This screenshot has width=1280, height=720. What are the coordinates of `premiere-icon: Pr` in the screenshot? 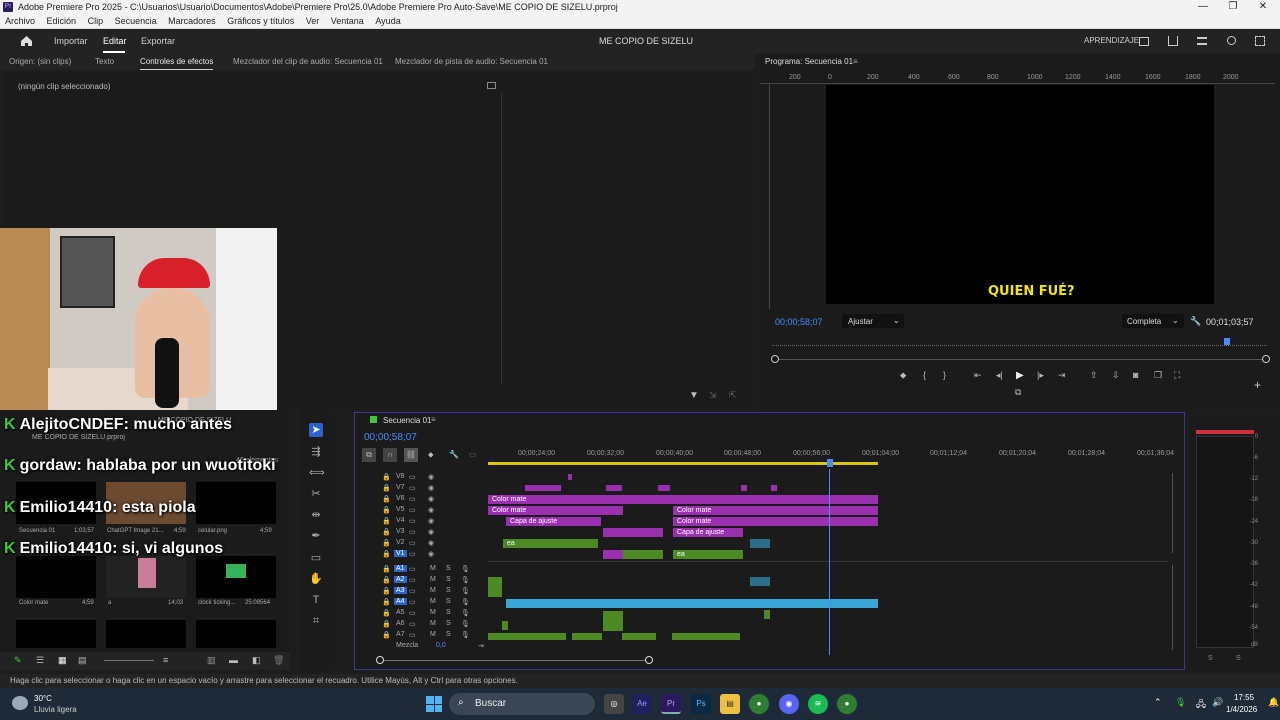 It's located at (671, 704).